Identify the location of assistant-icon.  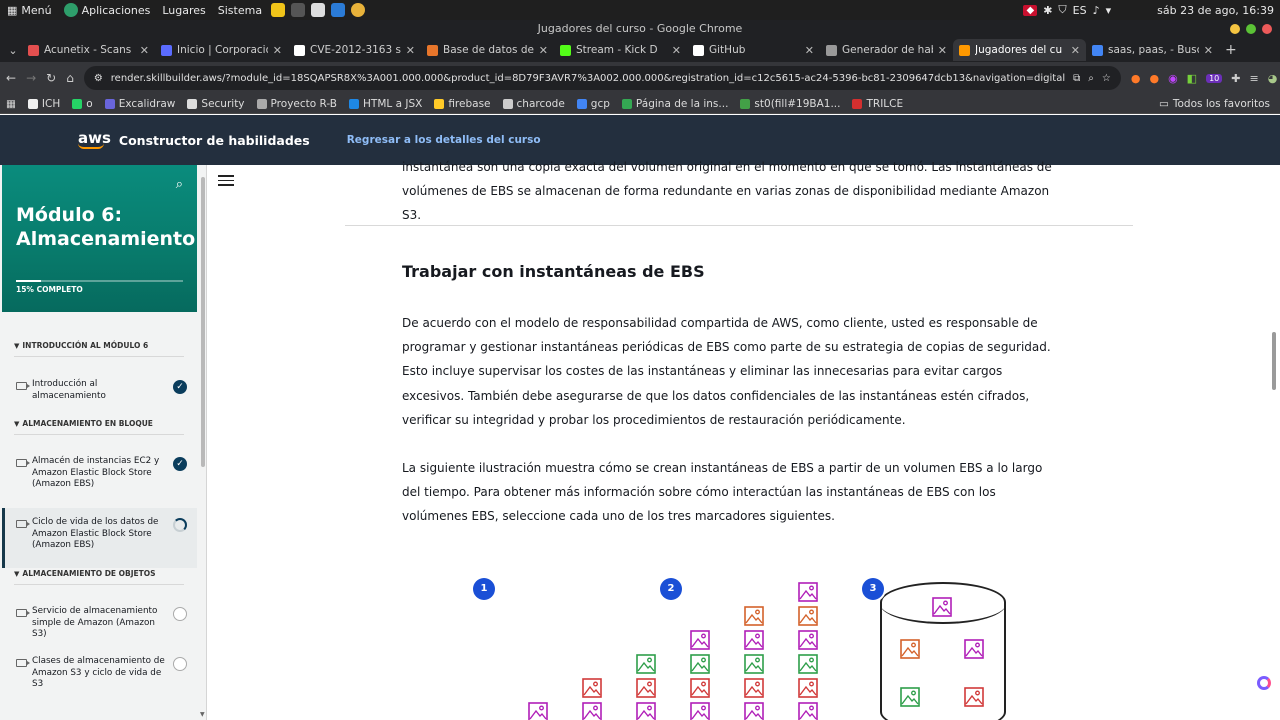
(1264, 683).